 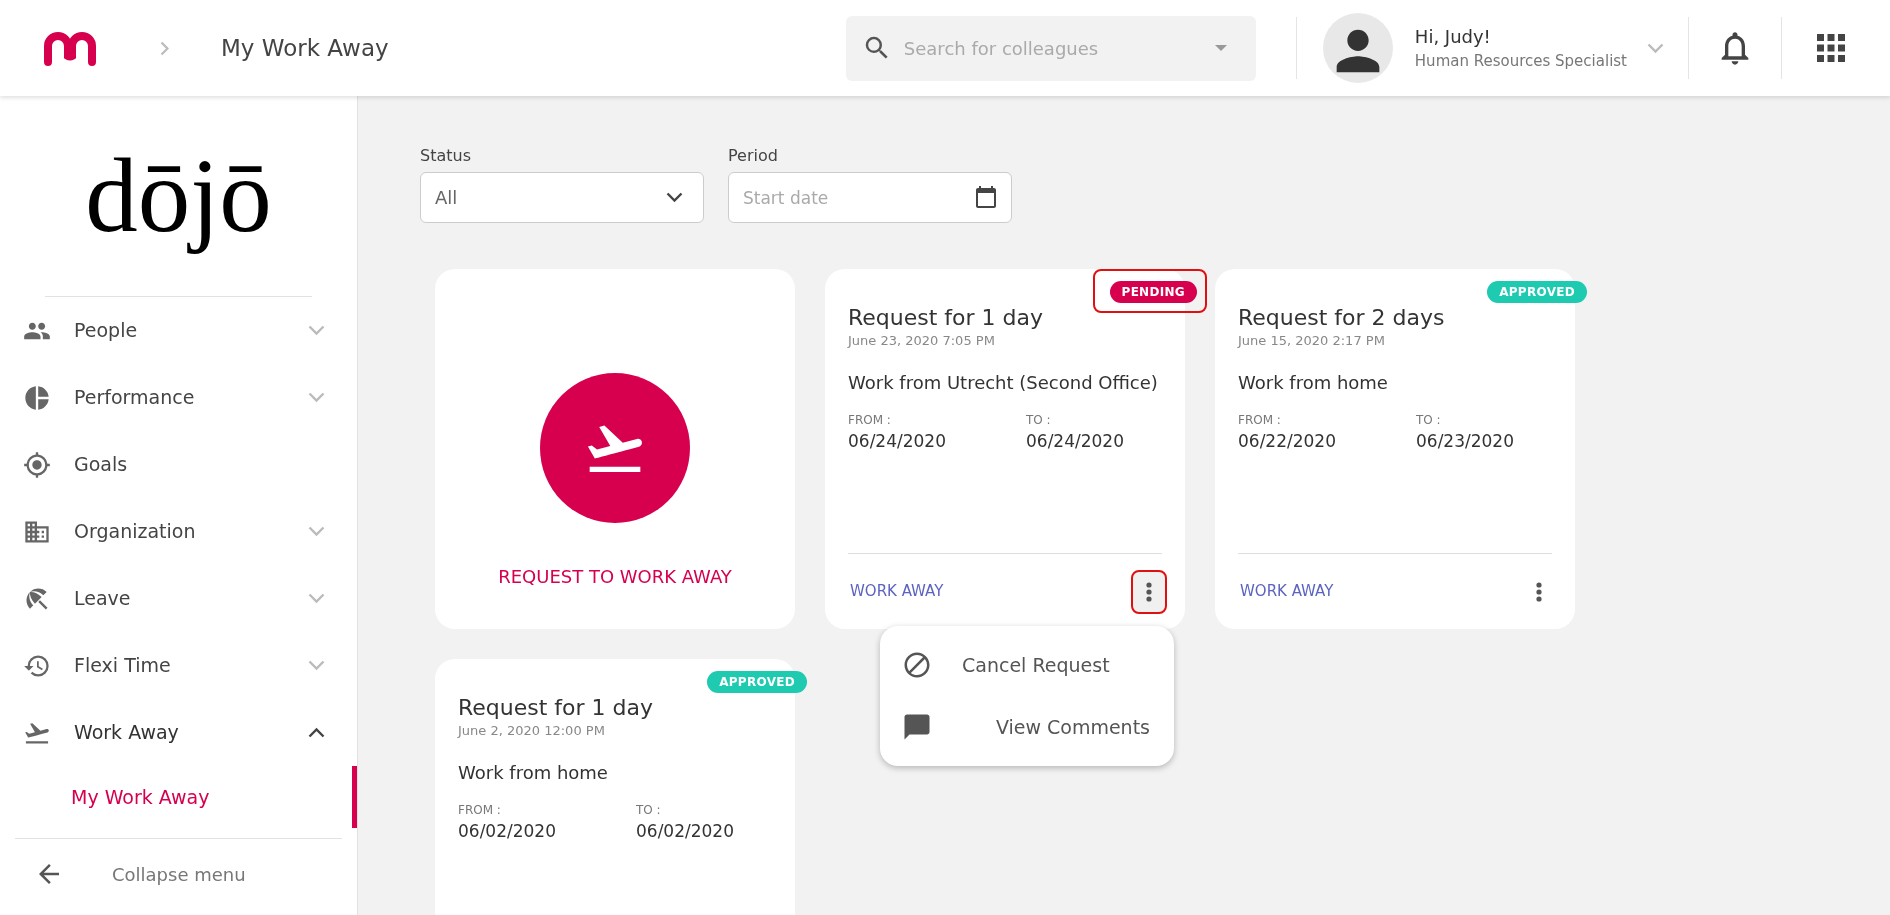 What do you see at coordinates (753, 156) in the screenshot?
I see `period-label: Period` at bounding box center [753, 156].